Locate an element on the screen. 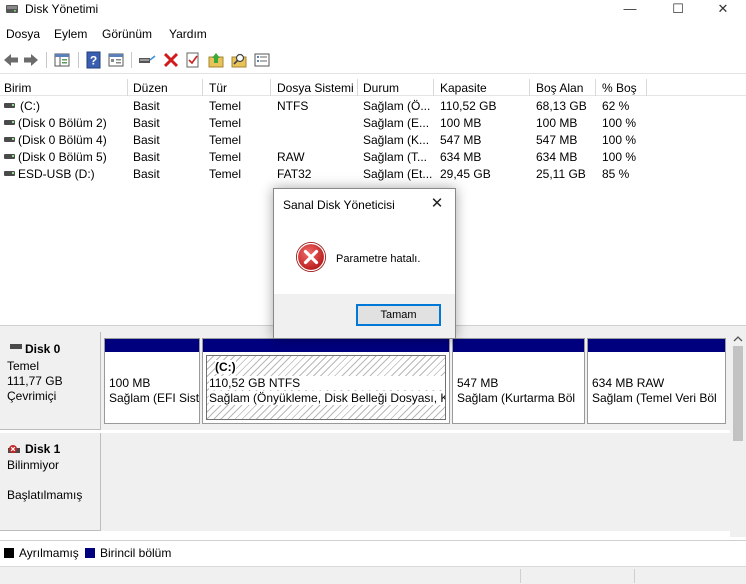 Image resolution: width=746 pixels, height=584 pixels. scroll-up-icon is located at coordinates (738, 339).